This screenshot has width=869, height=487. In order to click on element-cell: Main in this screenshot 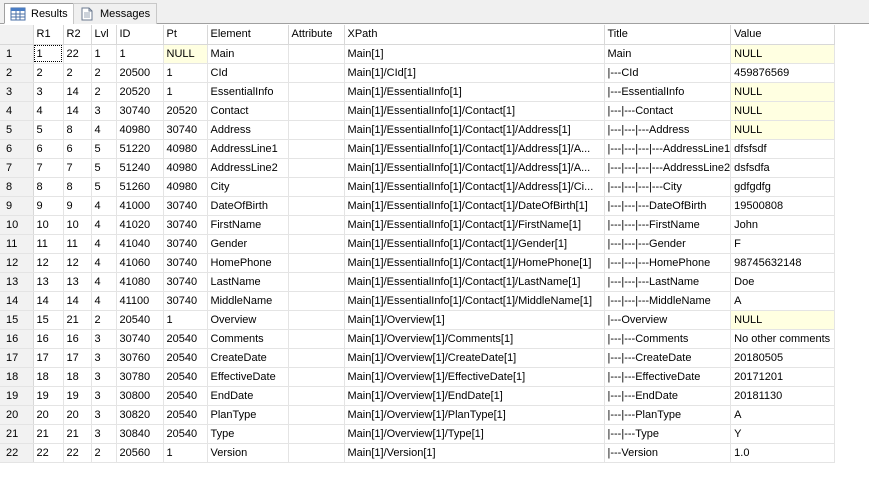, I will do `click(248, 54)`.